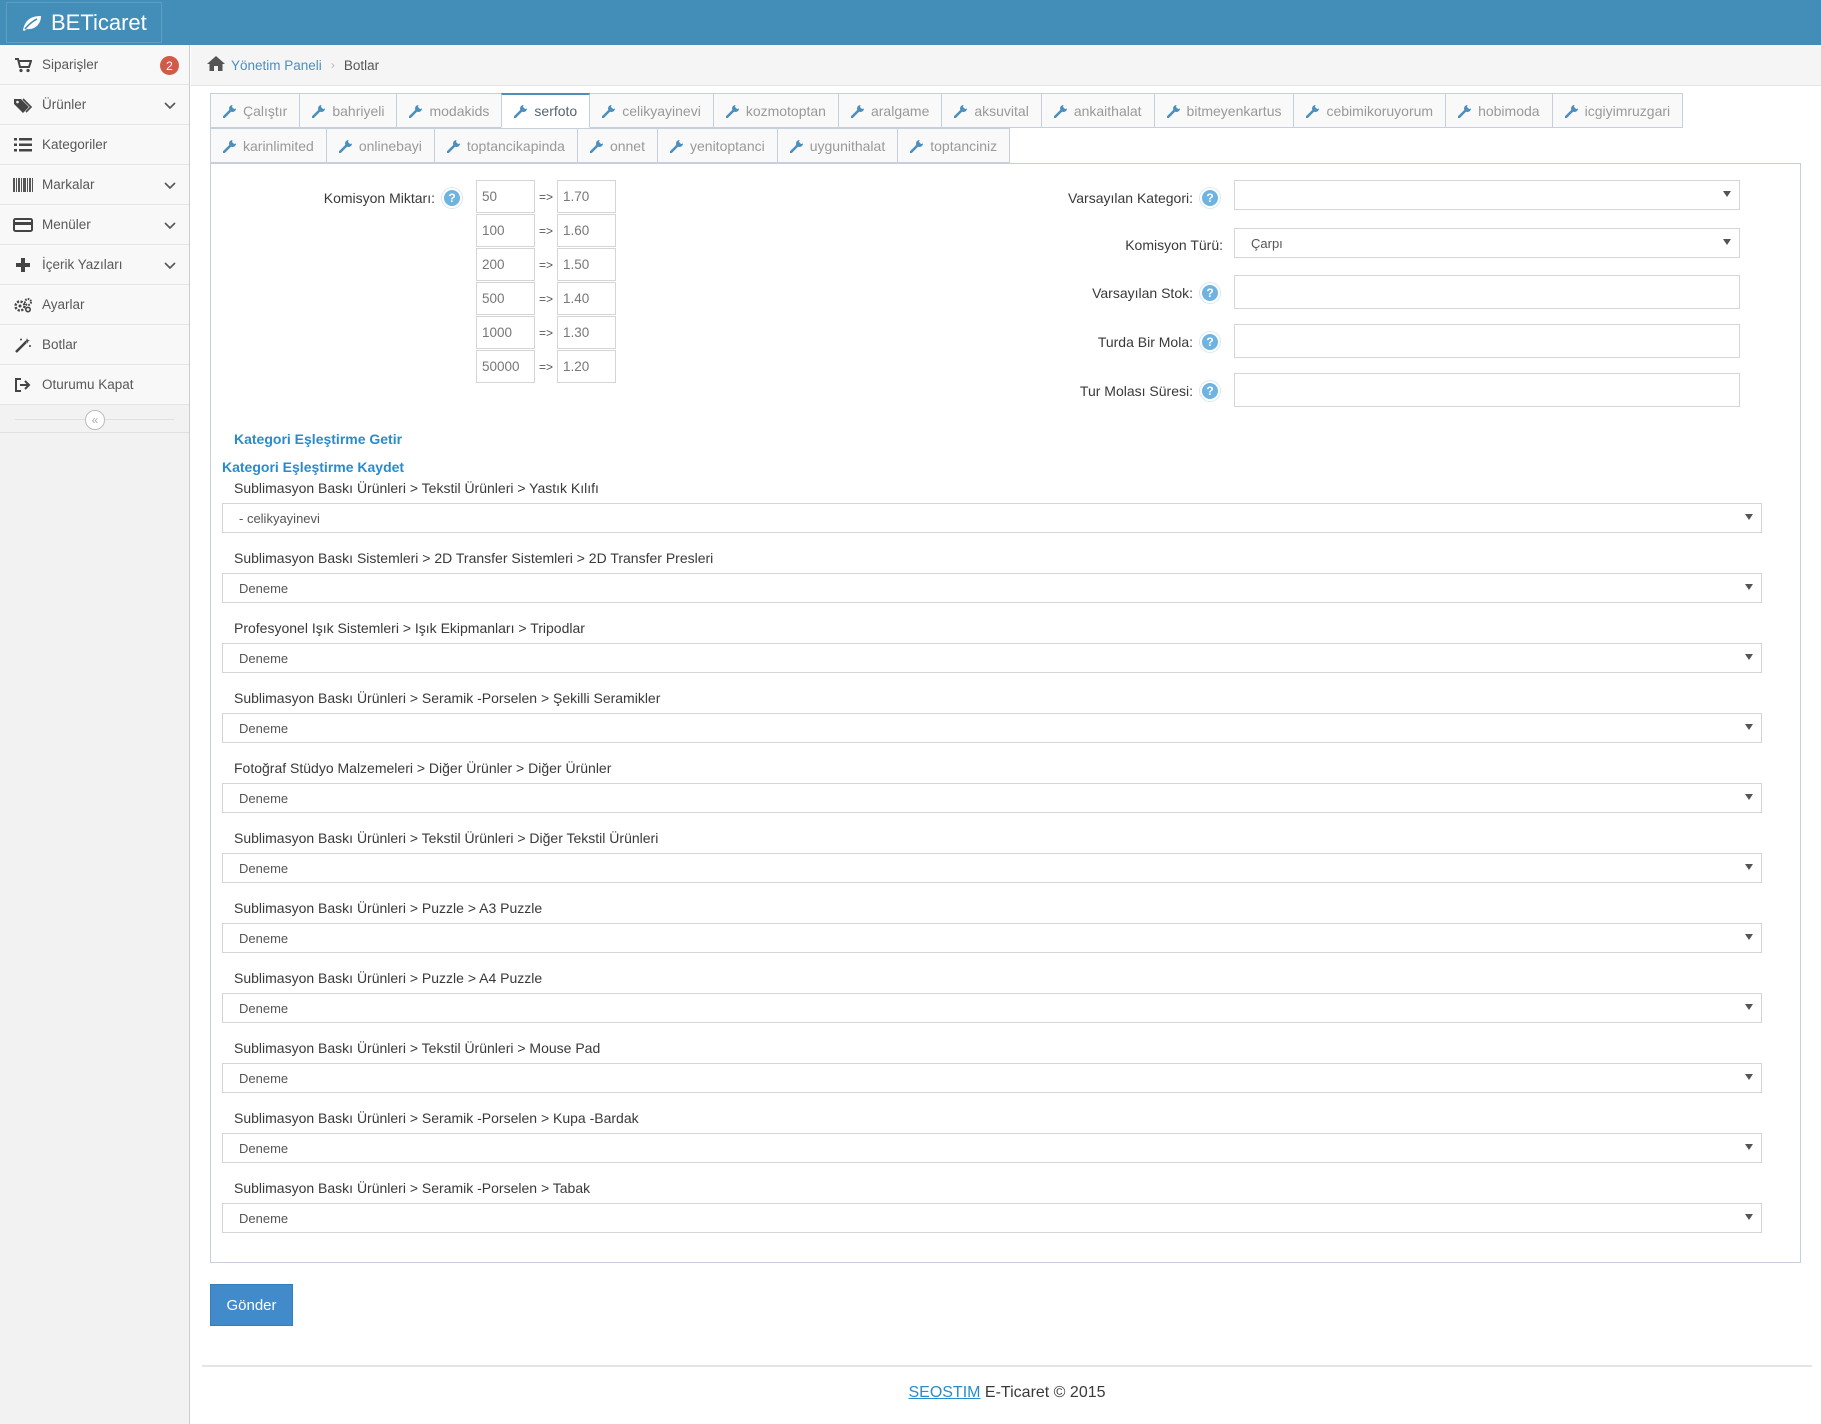 This screenshot has height=1424, width=1821. Describe the element at coordinates (992, 518) in the screenshot. I see `mapping-select: - celikyayinevi` at that location.